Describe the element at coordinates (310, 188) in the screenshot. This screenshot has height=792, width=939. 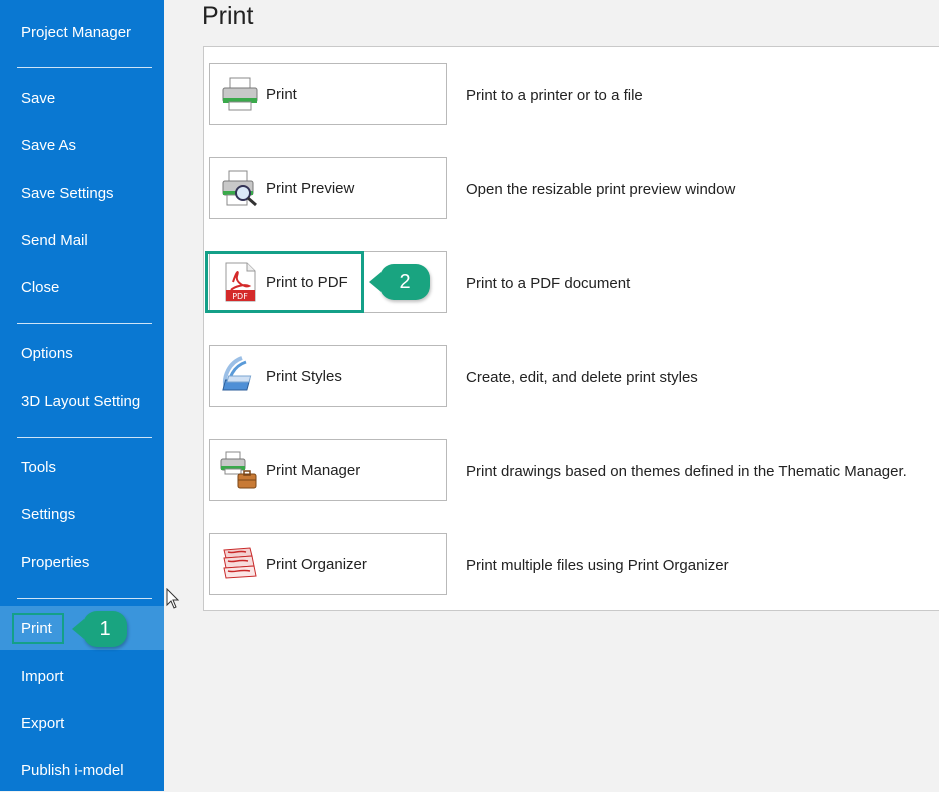
I see `print-preview-button-label: Print Preview` at that location.